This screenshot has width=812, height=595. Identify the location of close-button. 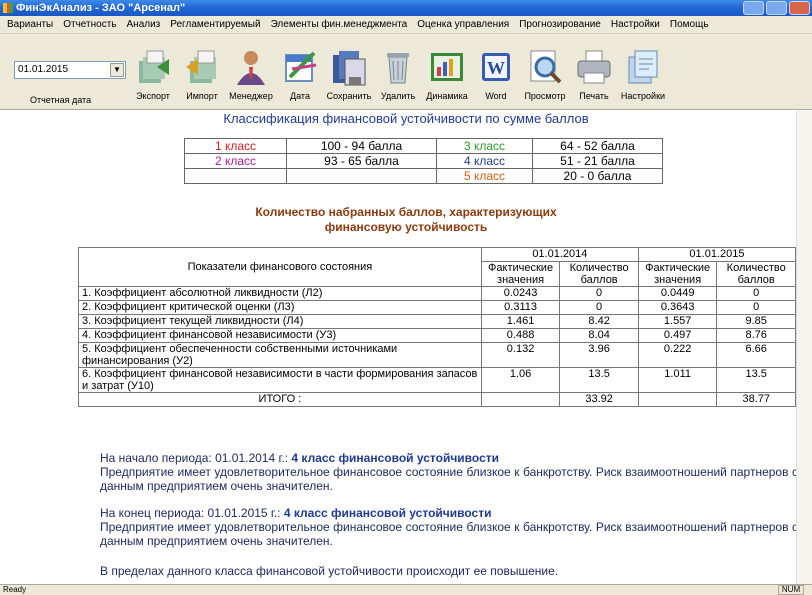
(799, 8).